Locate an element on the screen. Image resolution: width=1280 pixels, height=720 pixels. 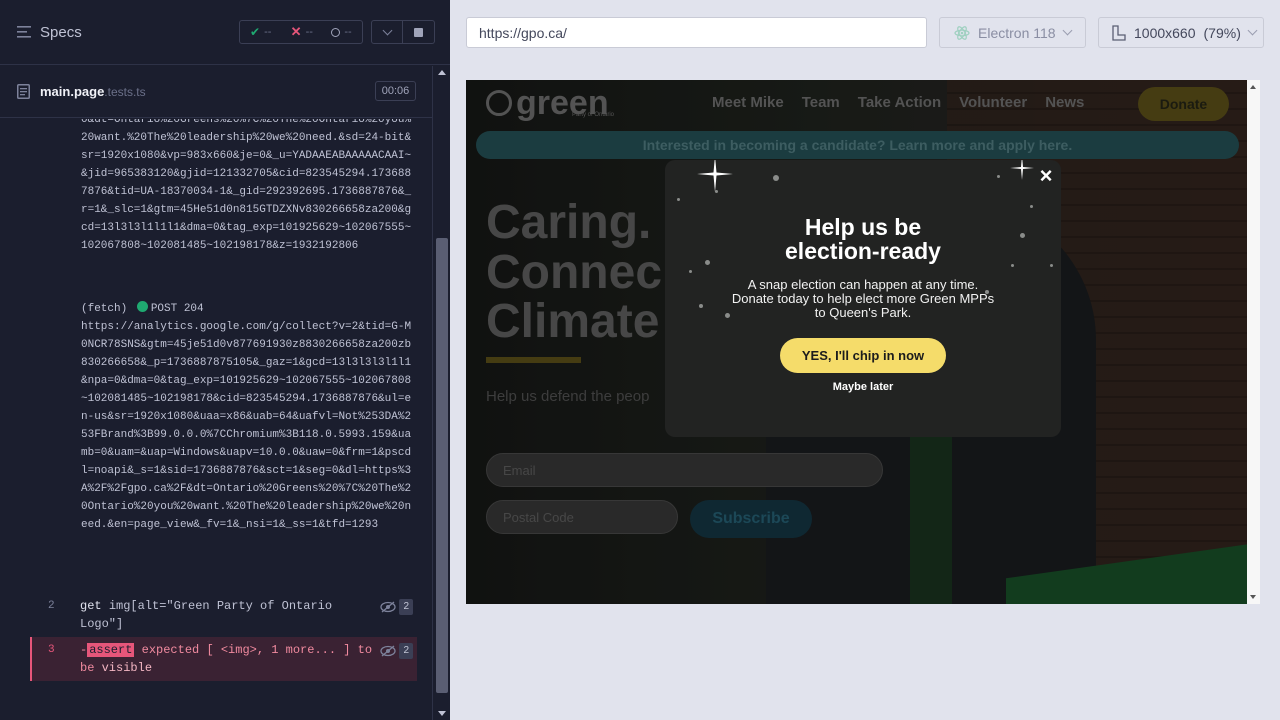
spec-file-name: main.page.tests.ts is located at coordinates (93, 91).